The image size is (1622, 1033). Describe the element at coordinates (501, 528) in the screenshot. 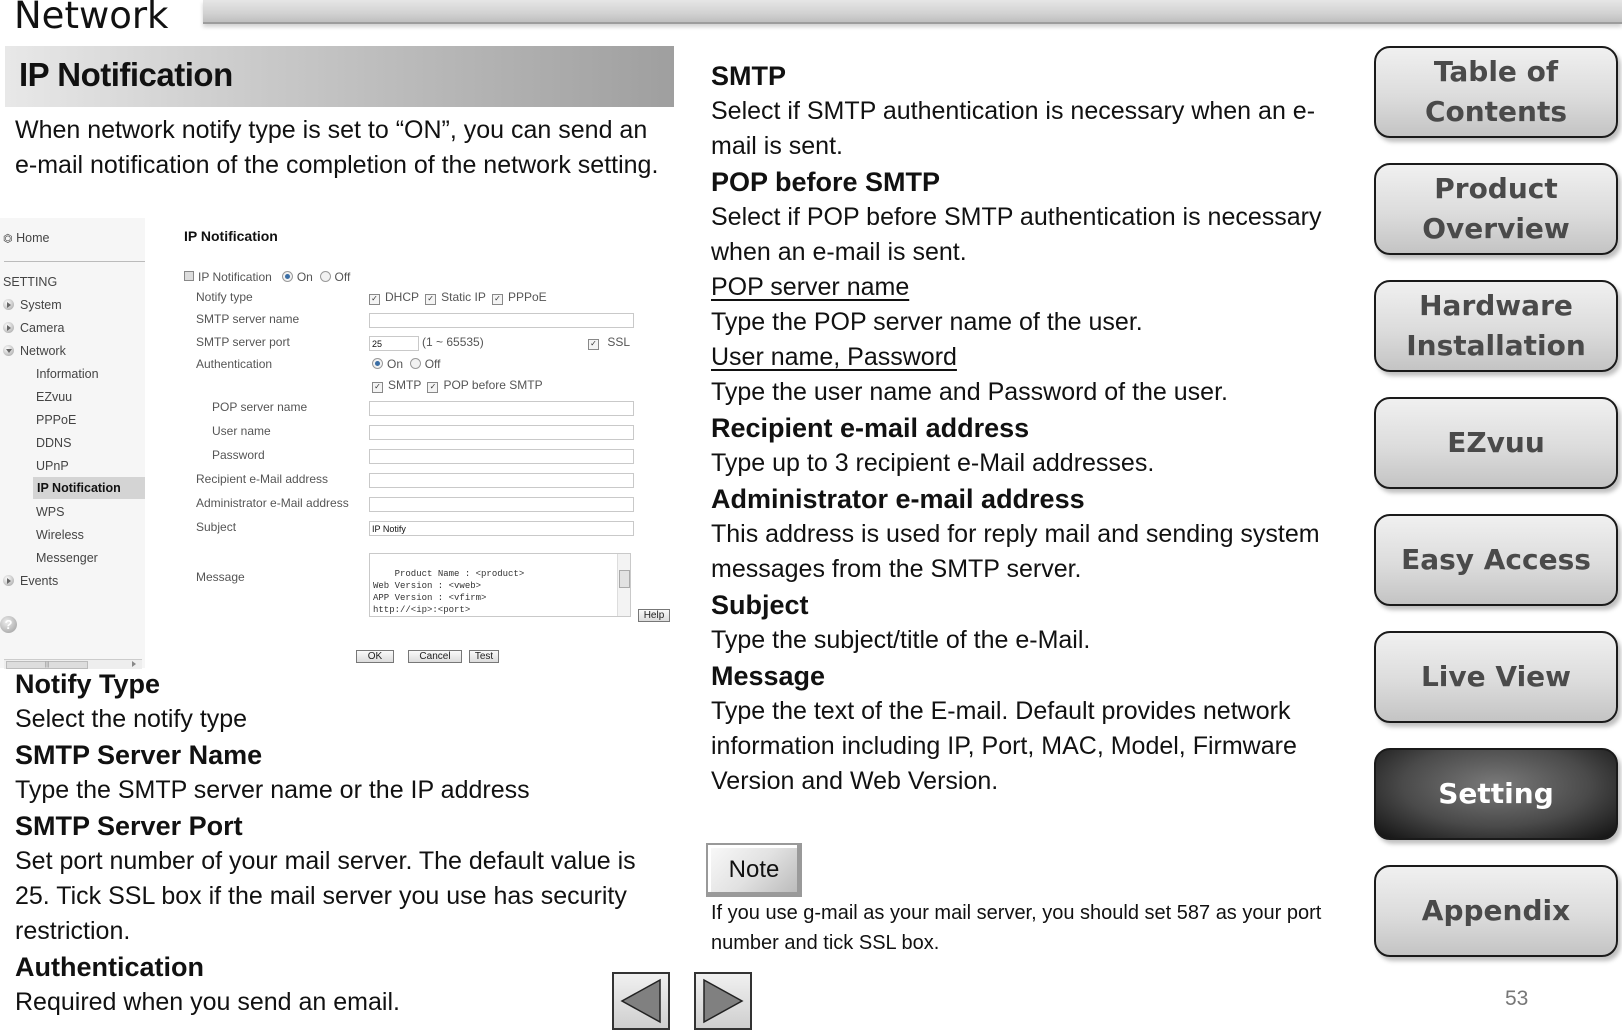

I see `subject-input: IP Notify` at that location.